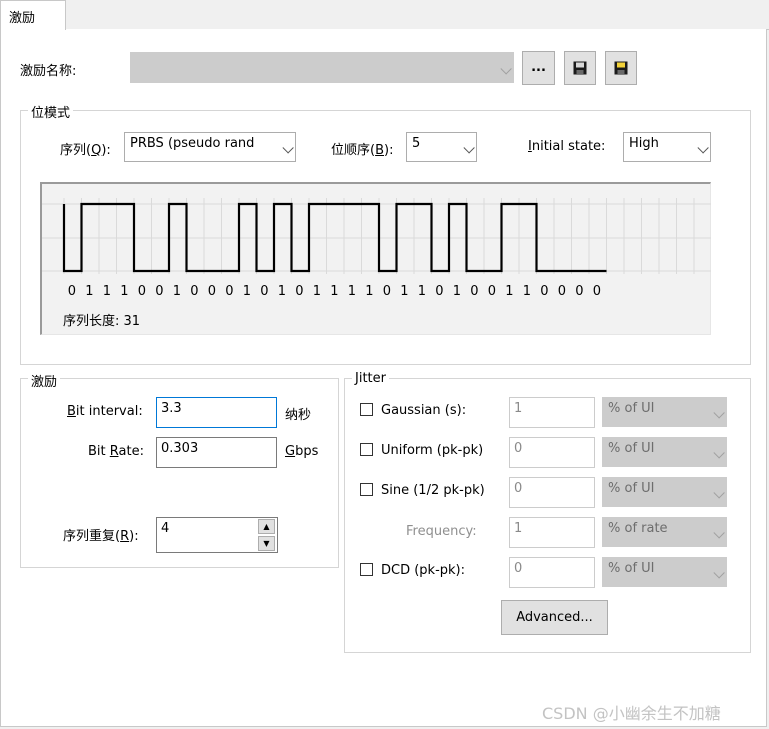 The image size is (769, 729). Describe the element at coordinates (48, 71) in the screenshot. I see `stim-name-label: 激励名称:` at that location.